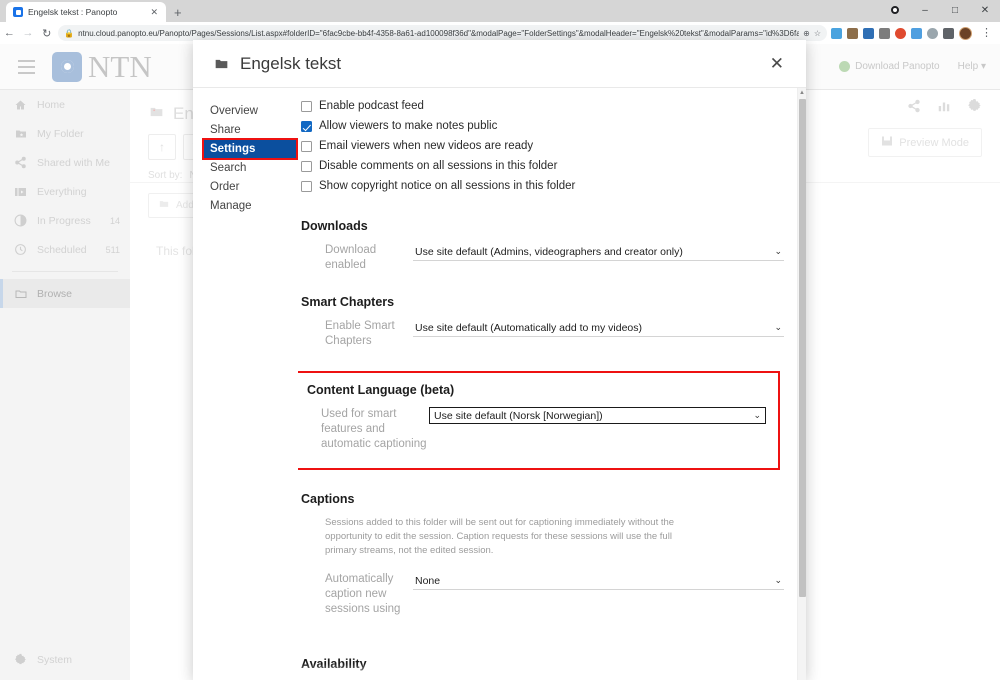  I want to click on checkbox-row-enable-podcast-feed: Enable podcast feed, so click(542, 106).